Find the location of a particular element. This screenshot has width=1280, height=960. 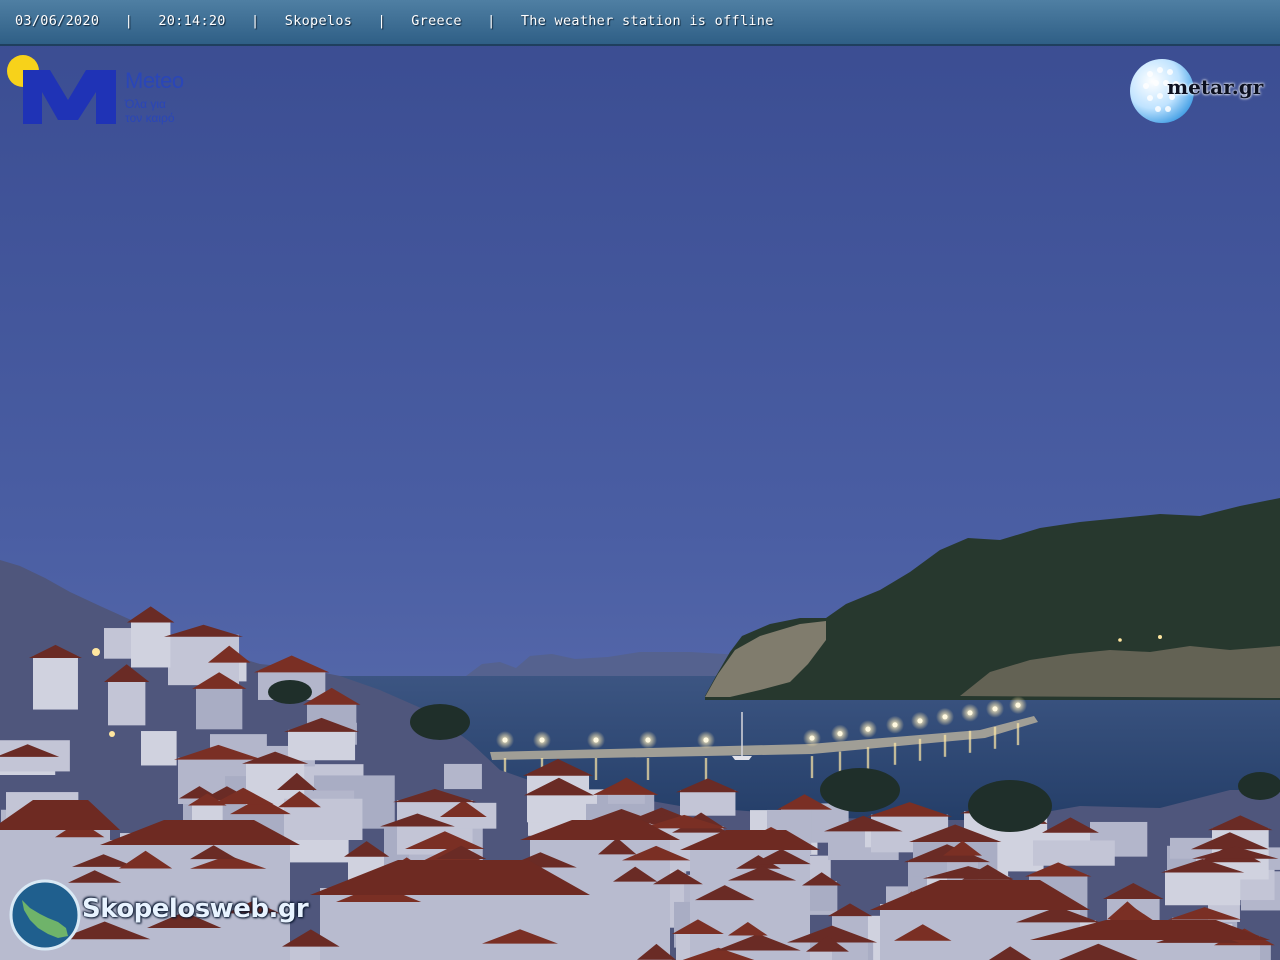

meteo-logo is located at coordinates (61, 89).